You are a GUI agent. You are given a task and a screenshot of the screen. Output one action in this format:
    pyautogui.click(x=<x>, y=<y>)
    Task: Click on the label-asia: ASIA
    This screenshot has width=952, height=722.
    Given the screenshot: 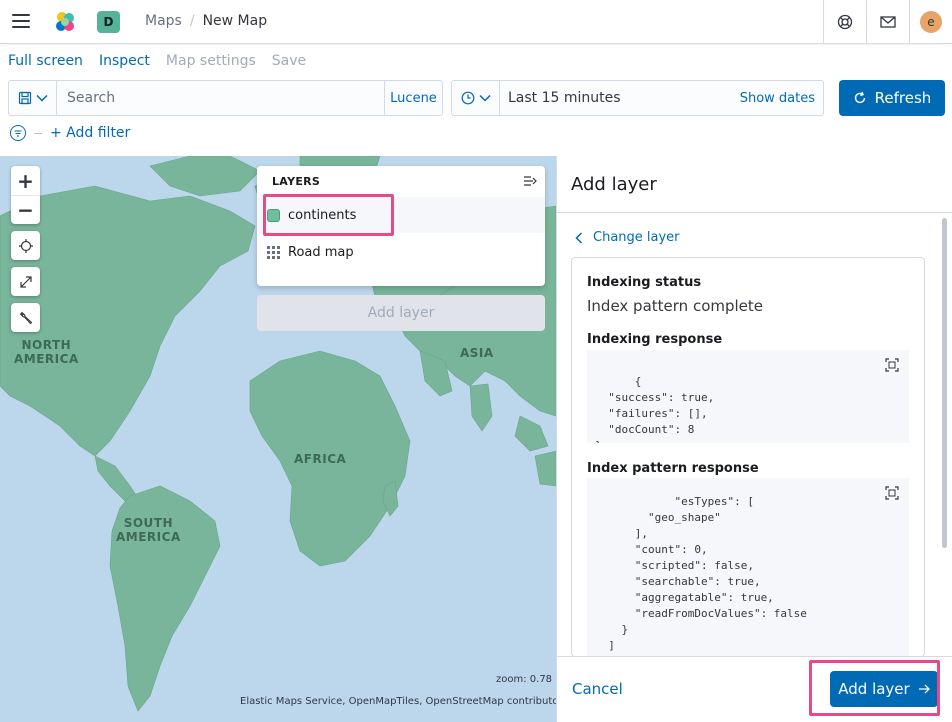 What is the action you would take?
    pyautogui.click(x=477, y=353)
    